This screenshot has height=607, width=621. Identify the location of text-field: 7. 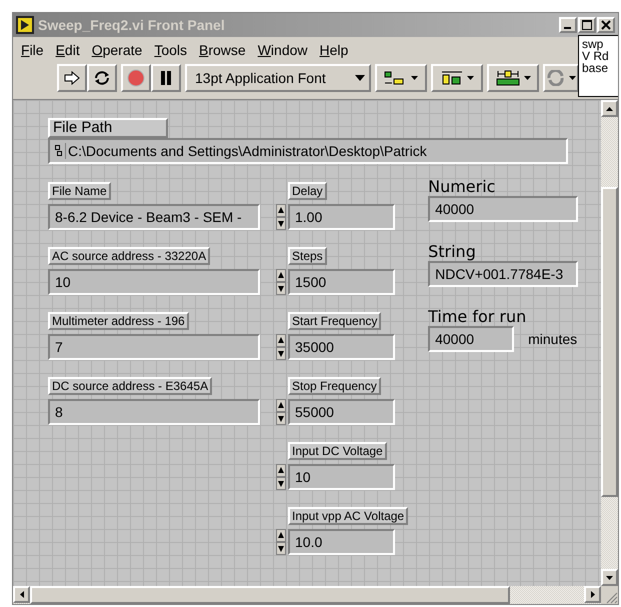
(154, 347).